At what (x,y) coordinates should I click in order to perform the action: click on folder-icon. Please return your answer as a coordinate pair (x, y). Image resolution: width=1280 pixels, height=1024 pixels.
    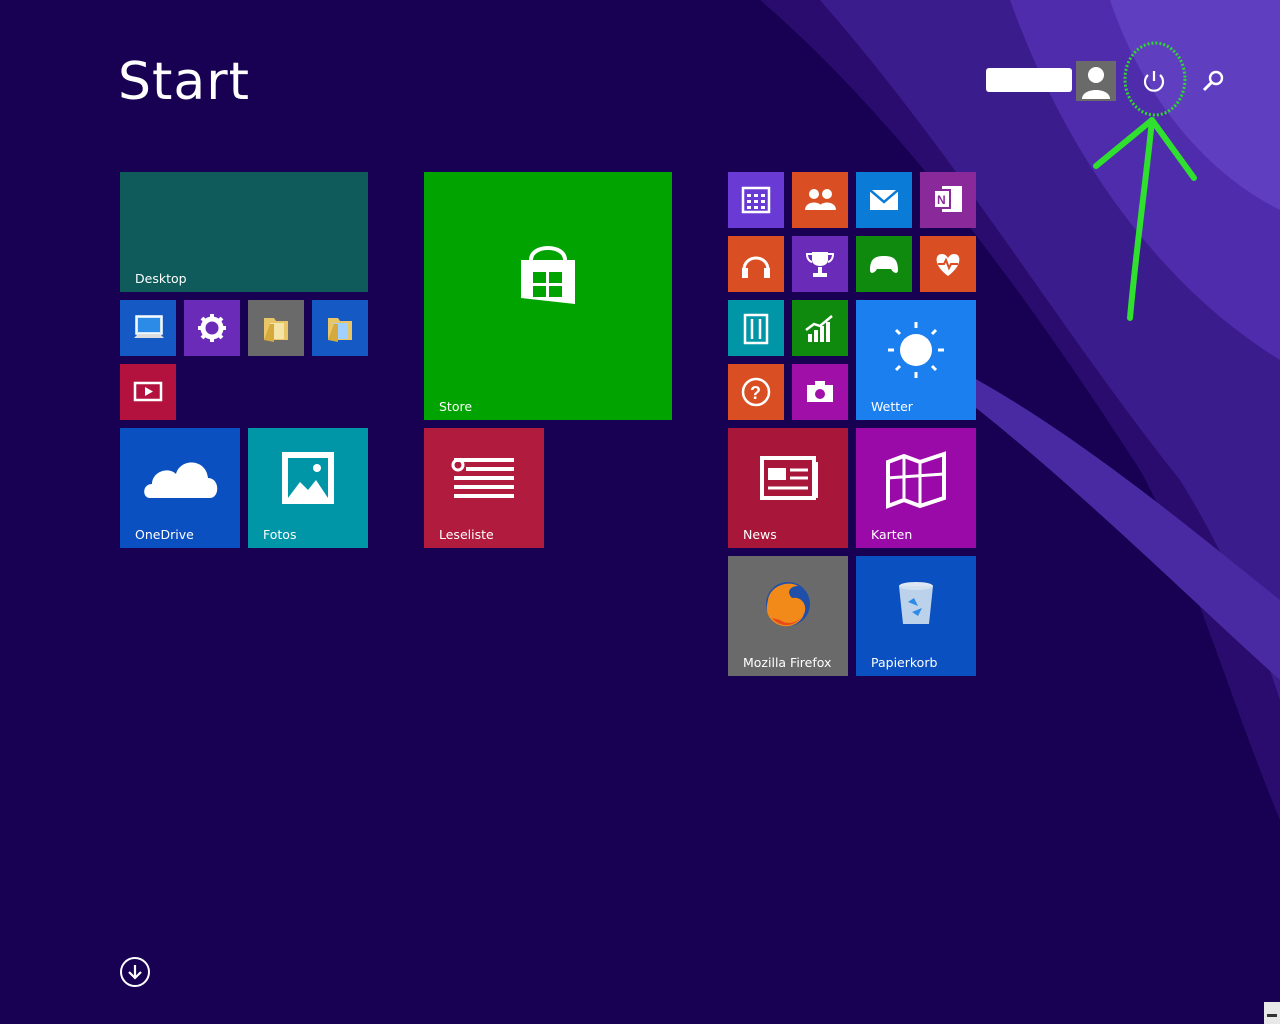
    Looking at the image, I should click on (276, 330).